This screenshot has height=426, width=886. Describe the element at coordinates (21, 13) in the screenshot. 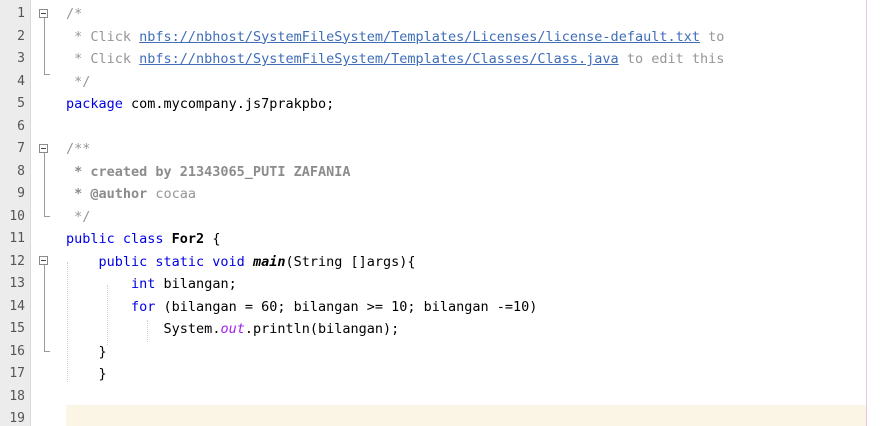

I see `line-number: 1` at that location.